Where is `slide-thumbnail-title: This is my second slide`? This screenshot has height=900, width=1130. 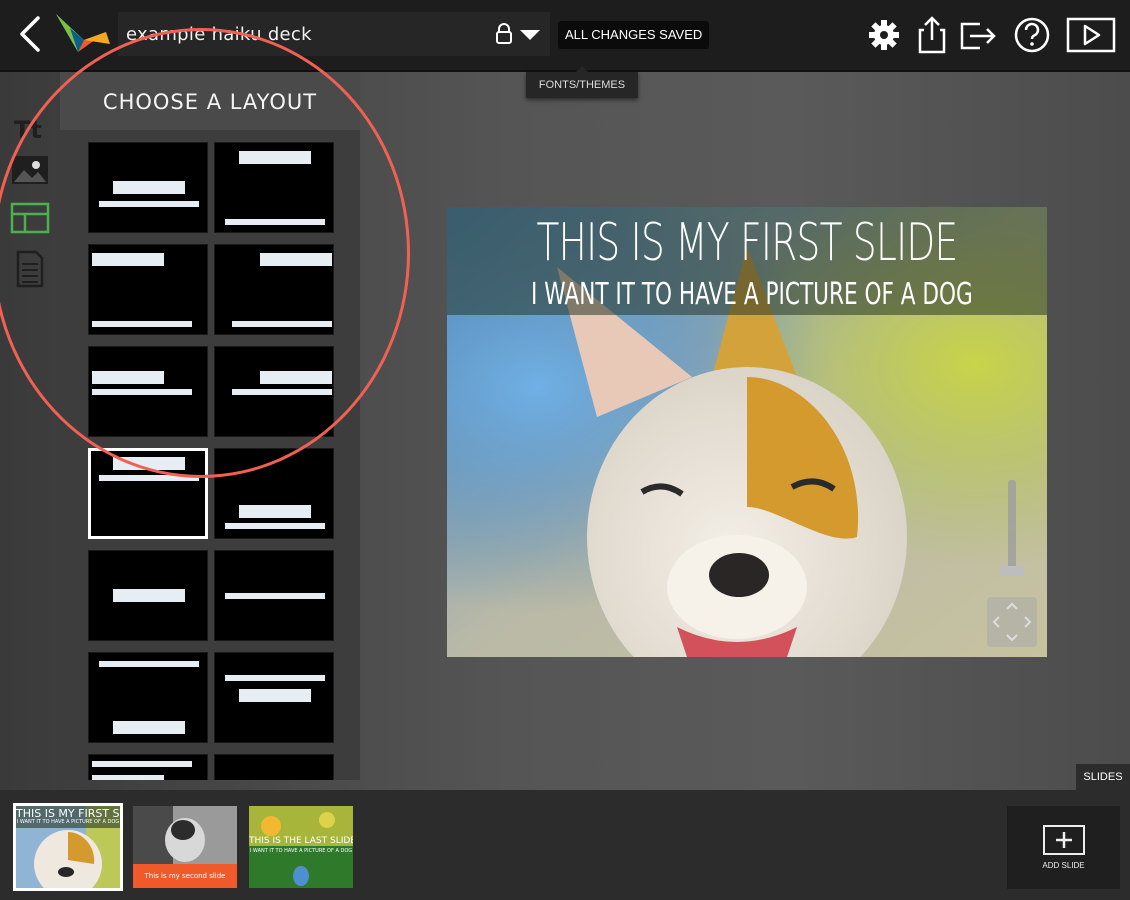 slide-thumbnail-title: This is my second slide is located at coordinates (185, 876).